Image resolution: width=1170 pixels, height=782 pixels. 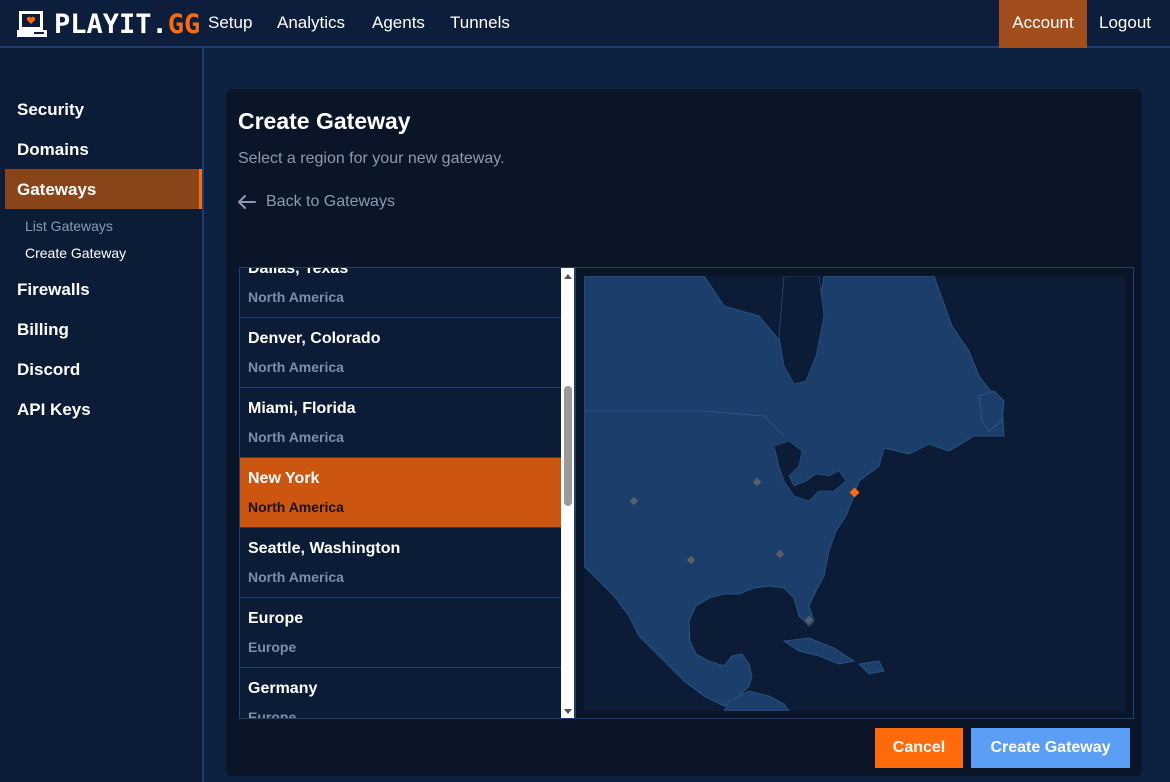 What do you see at coordinates (324, 548) in the screenshot?
I see `region-name: Seattle, Washington` at bounding box center [324, 548].